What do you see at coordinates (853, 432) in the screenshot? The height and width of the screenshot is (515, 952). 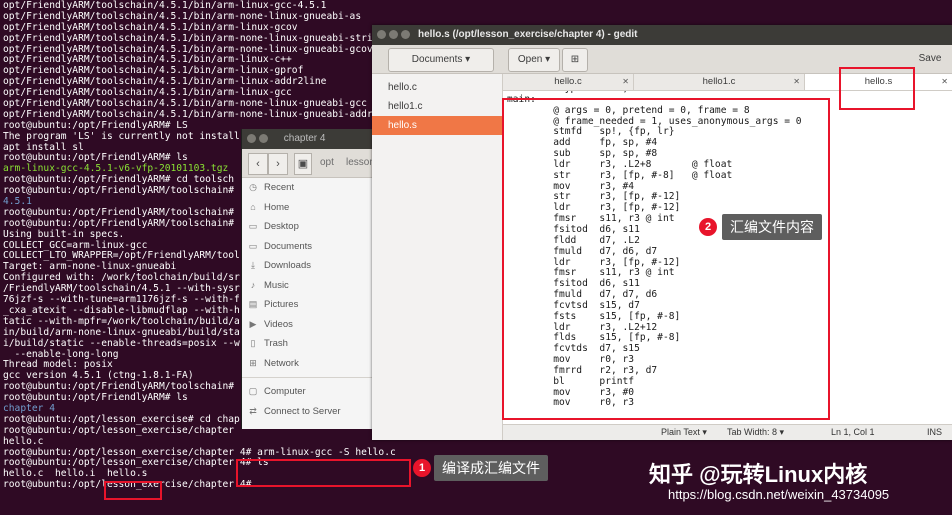 I see `cursor-position: Ln 1, Col 1` at bounding box center [853, 432].